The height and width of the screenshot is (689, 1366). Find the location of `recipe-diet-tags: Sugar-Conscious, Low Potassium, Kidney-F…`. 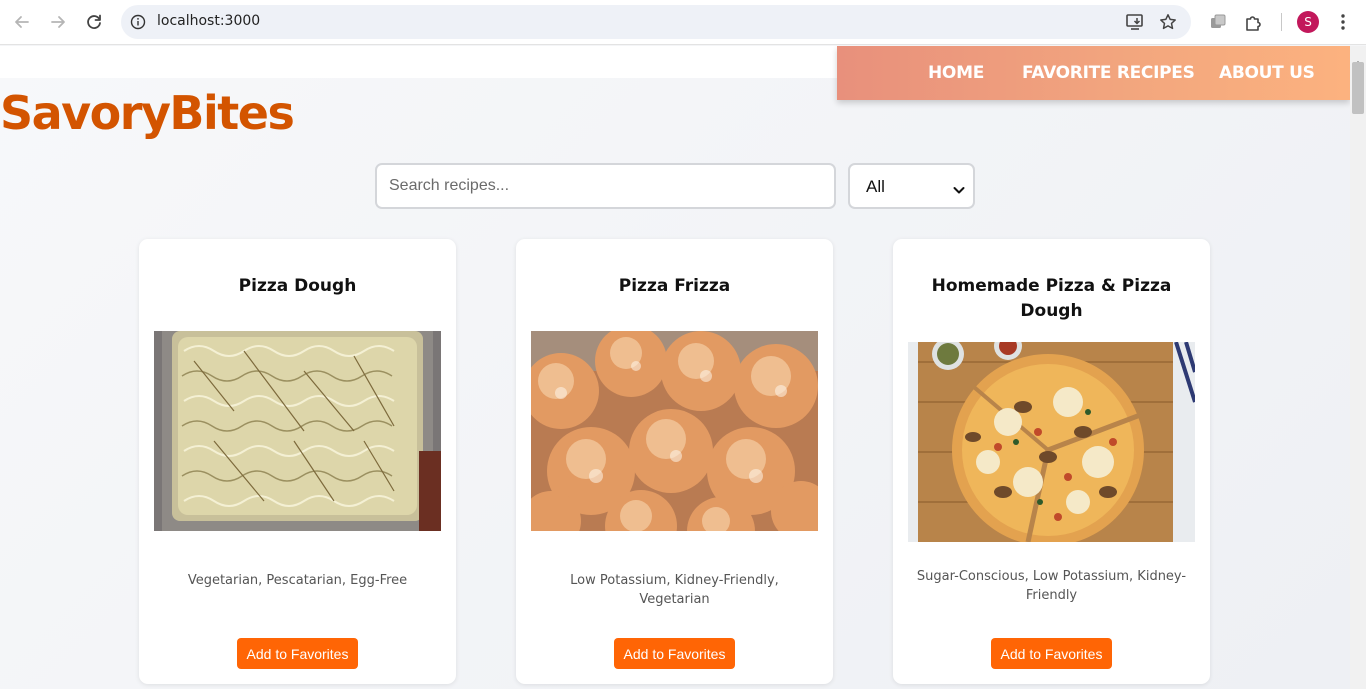

recipe-diet-tags: Sugar-Conscious, Low Potassium, Kidney-F… is located at coordinates (1051, 586).